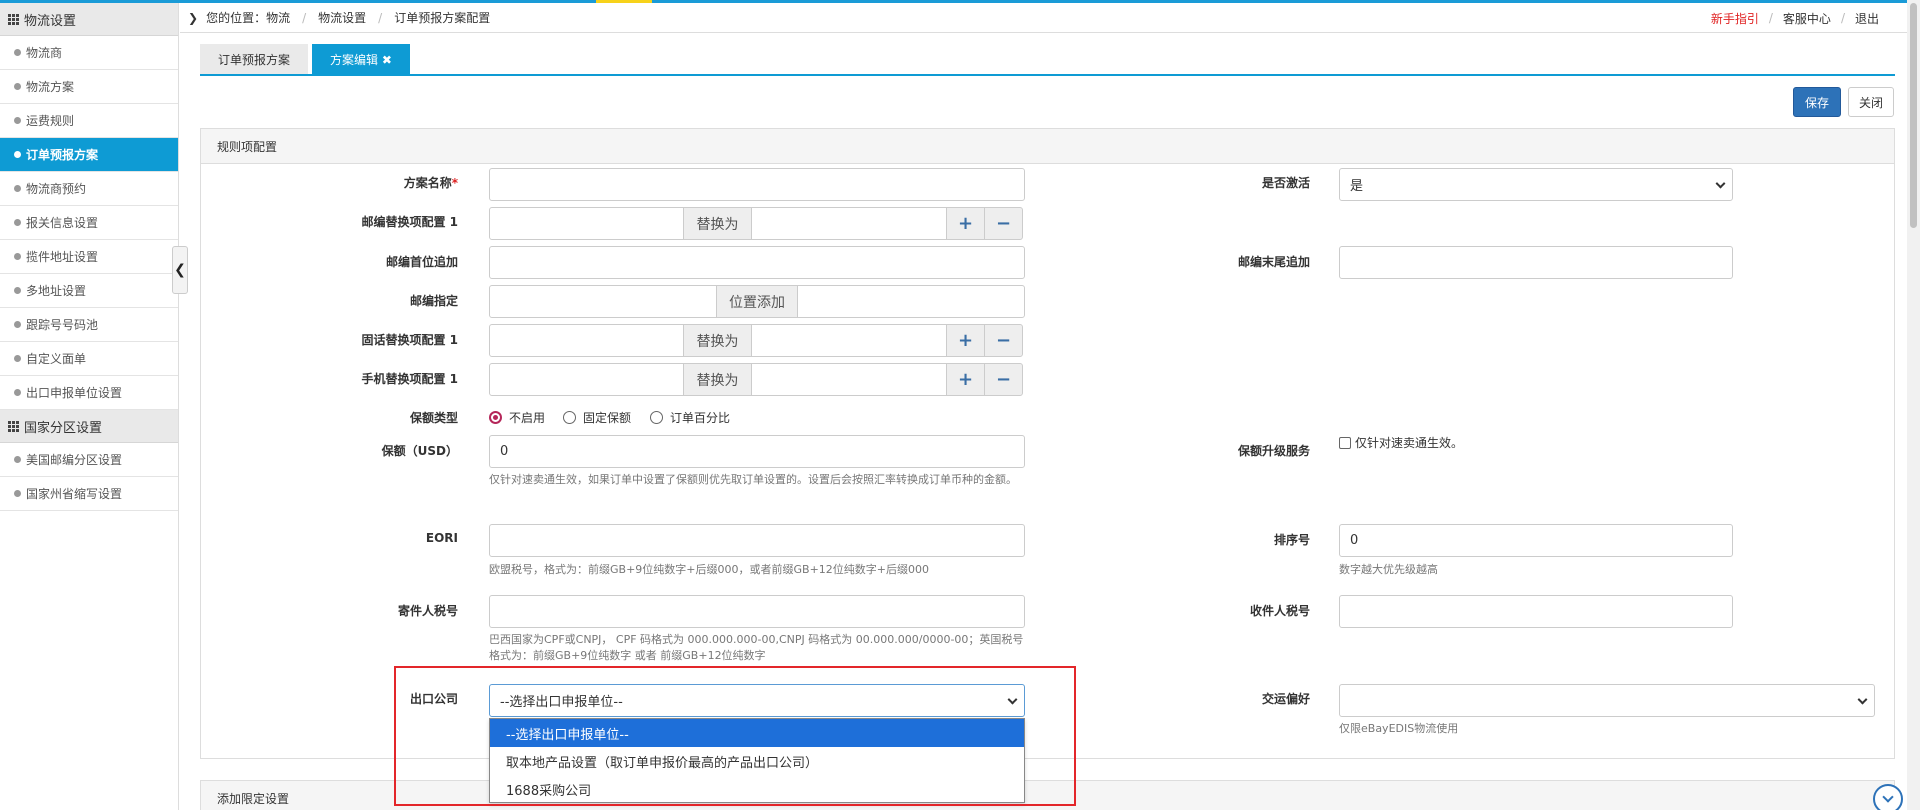 The width and height of the screenshot is (1920, 810). What do you see at coordinates (193, 17) in the screenshot?
I see `chevron-right-icon: ❯` at bounding box center [193, 17].